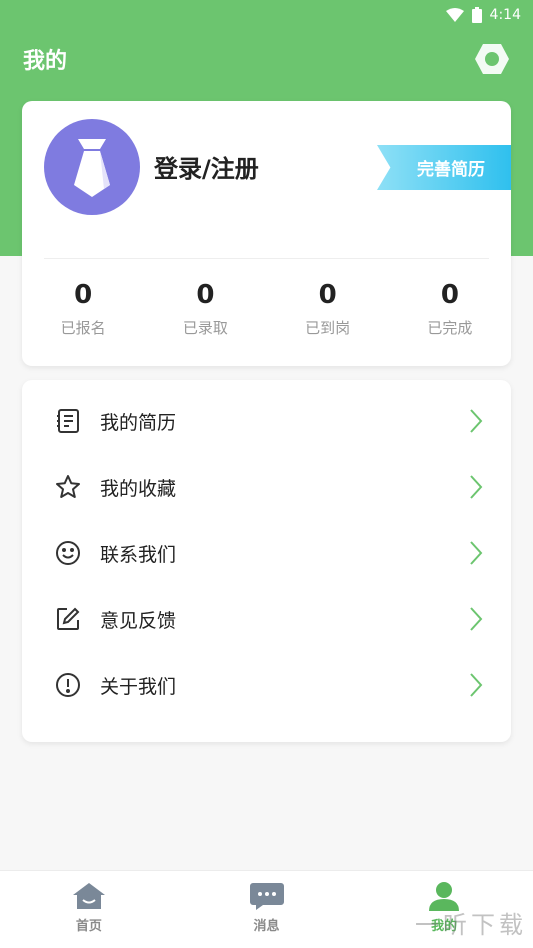 Image resolution: width=533 pixels, height=948 pixels. I want to click on login-register-link: 登录/注册, so click(206, 166).